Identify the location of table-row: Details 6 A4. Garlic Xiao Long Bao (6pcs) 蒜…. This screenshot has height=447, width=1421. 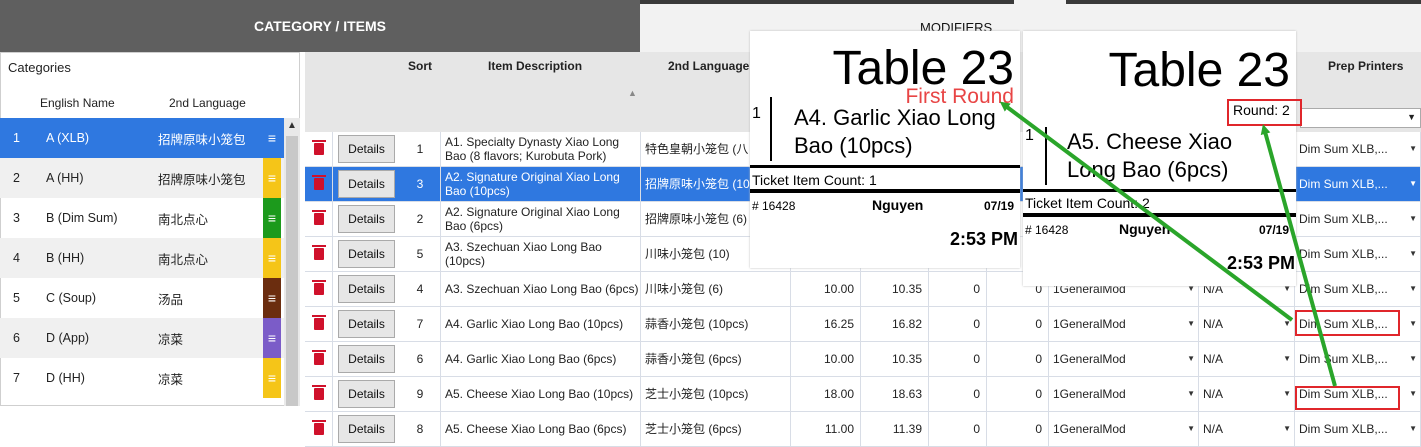
(863, 359).